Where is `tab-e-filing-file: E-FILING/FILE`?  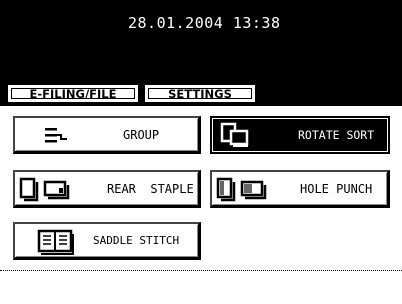
tab-e-filing-file: E-FILING/FILE is located at coordinates (73, 93).